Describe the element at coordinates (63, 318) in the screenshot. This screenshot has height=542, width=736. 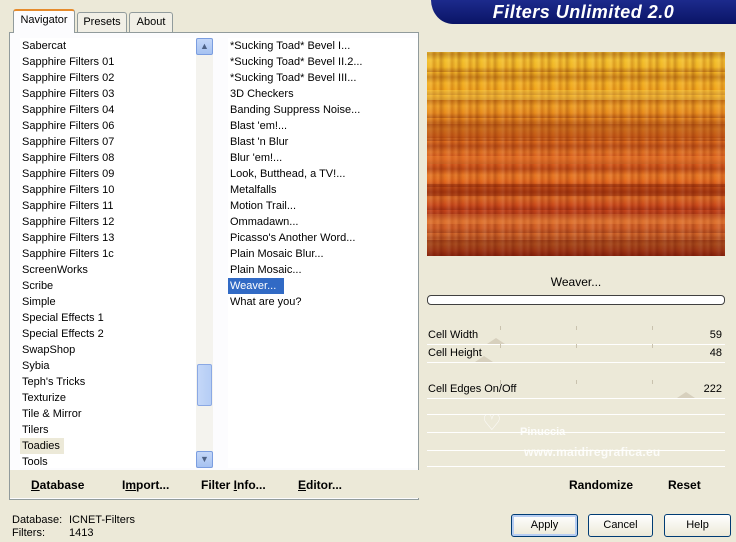
I see `category-list-item: Special Effects 1` at that location.